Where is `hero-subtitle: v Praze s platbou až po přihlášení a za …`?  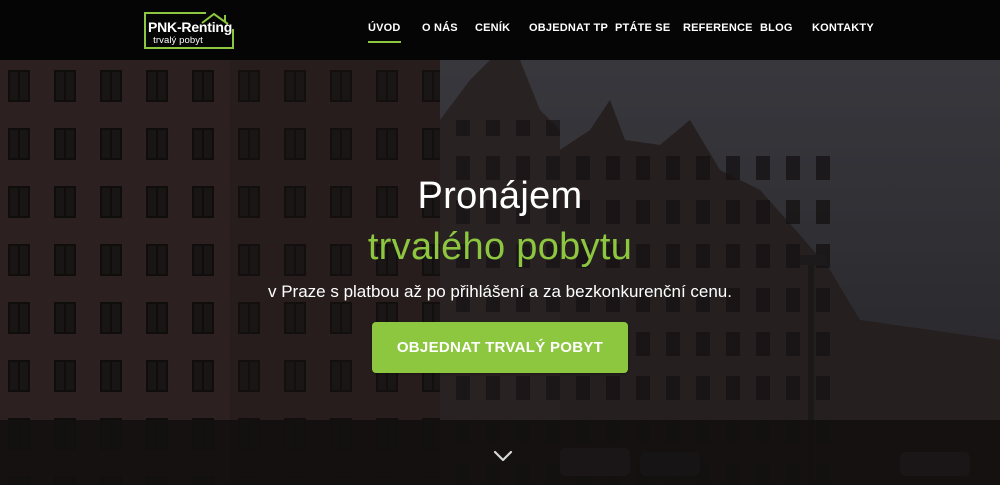 hero-subtitle: v Praze s platbou až po přihlášení a za … is located at coordinates (499, 291).